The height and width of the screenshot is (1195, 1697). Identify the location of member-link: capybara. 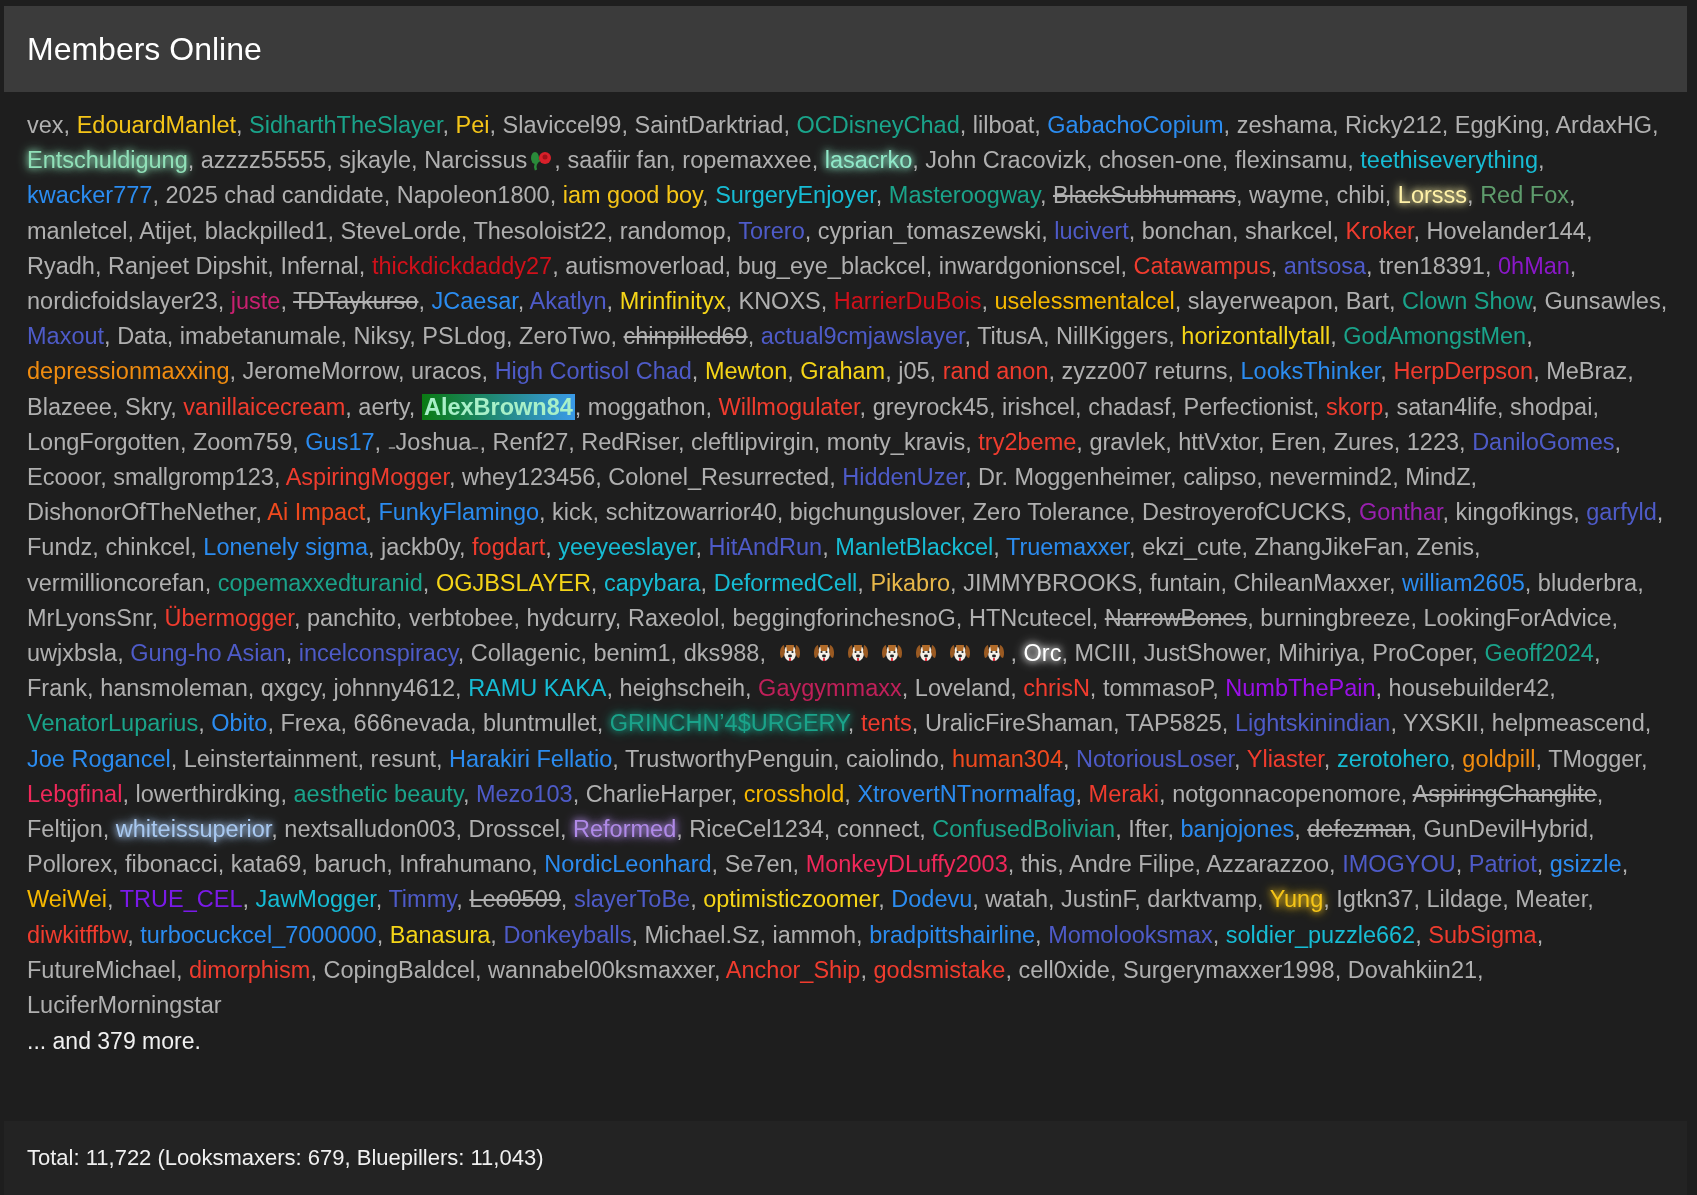
(652, 582).